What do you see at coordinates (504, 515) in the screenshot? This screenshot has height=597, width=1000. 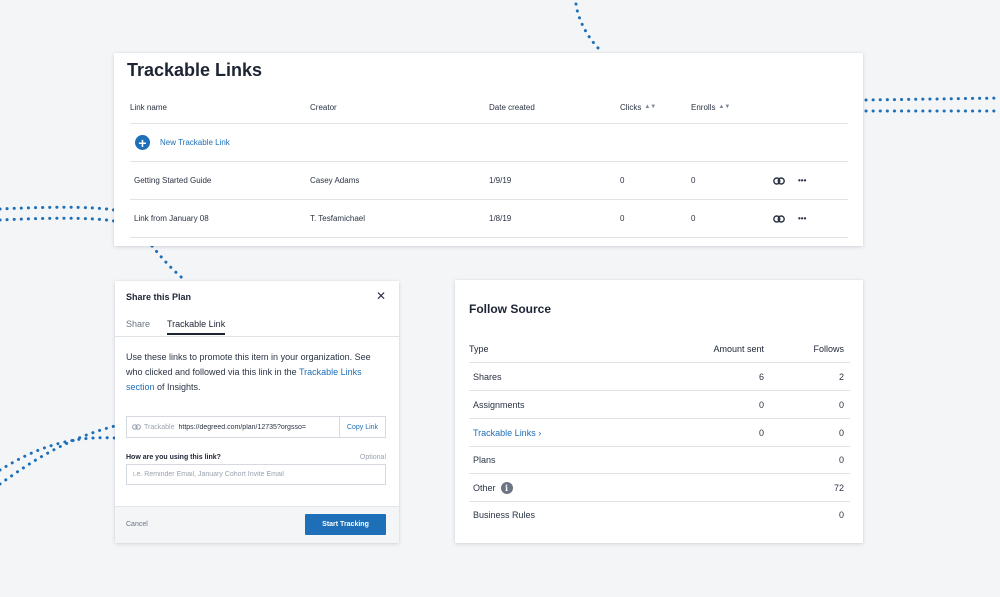 I see `type-cell: Business Rules` at bounding box center [504, 515].